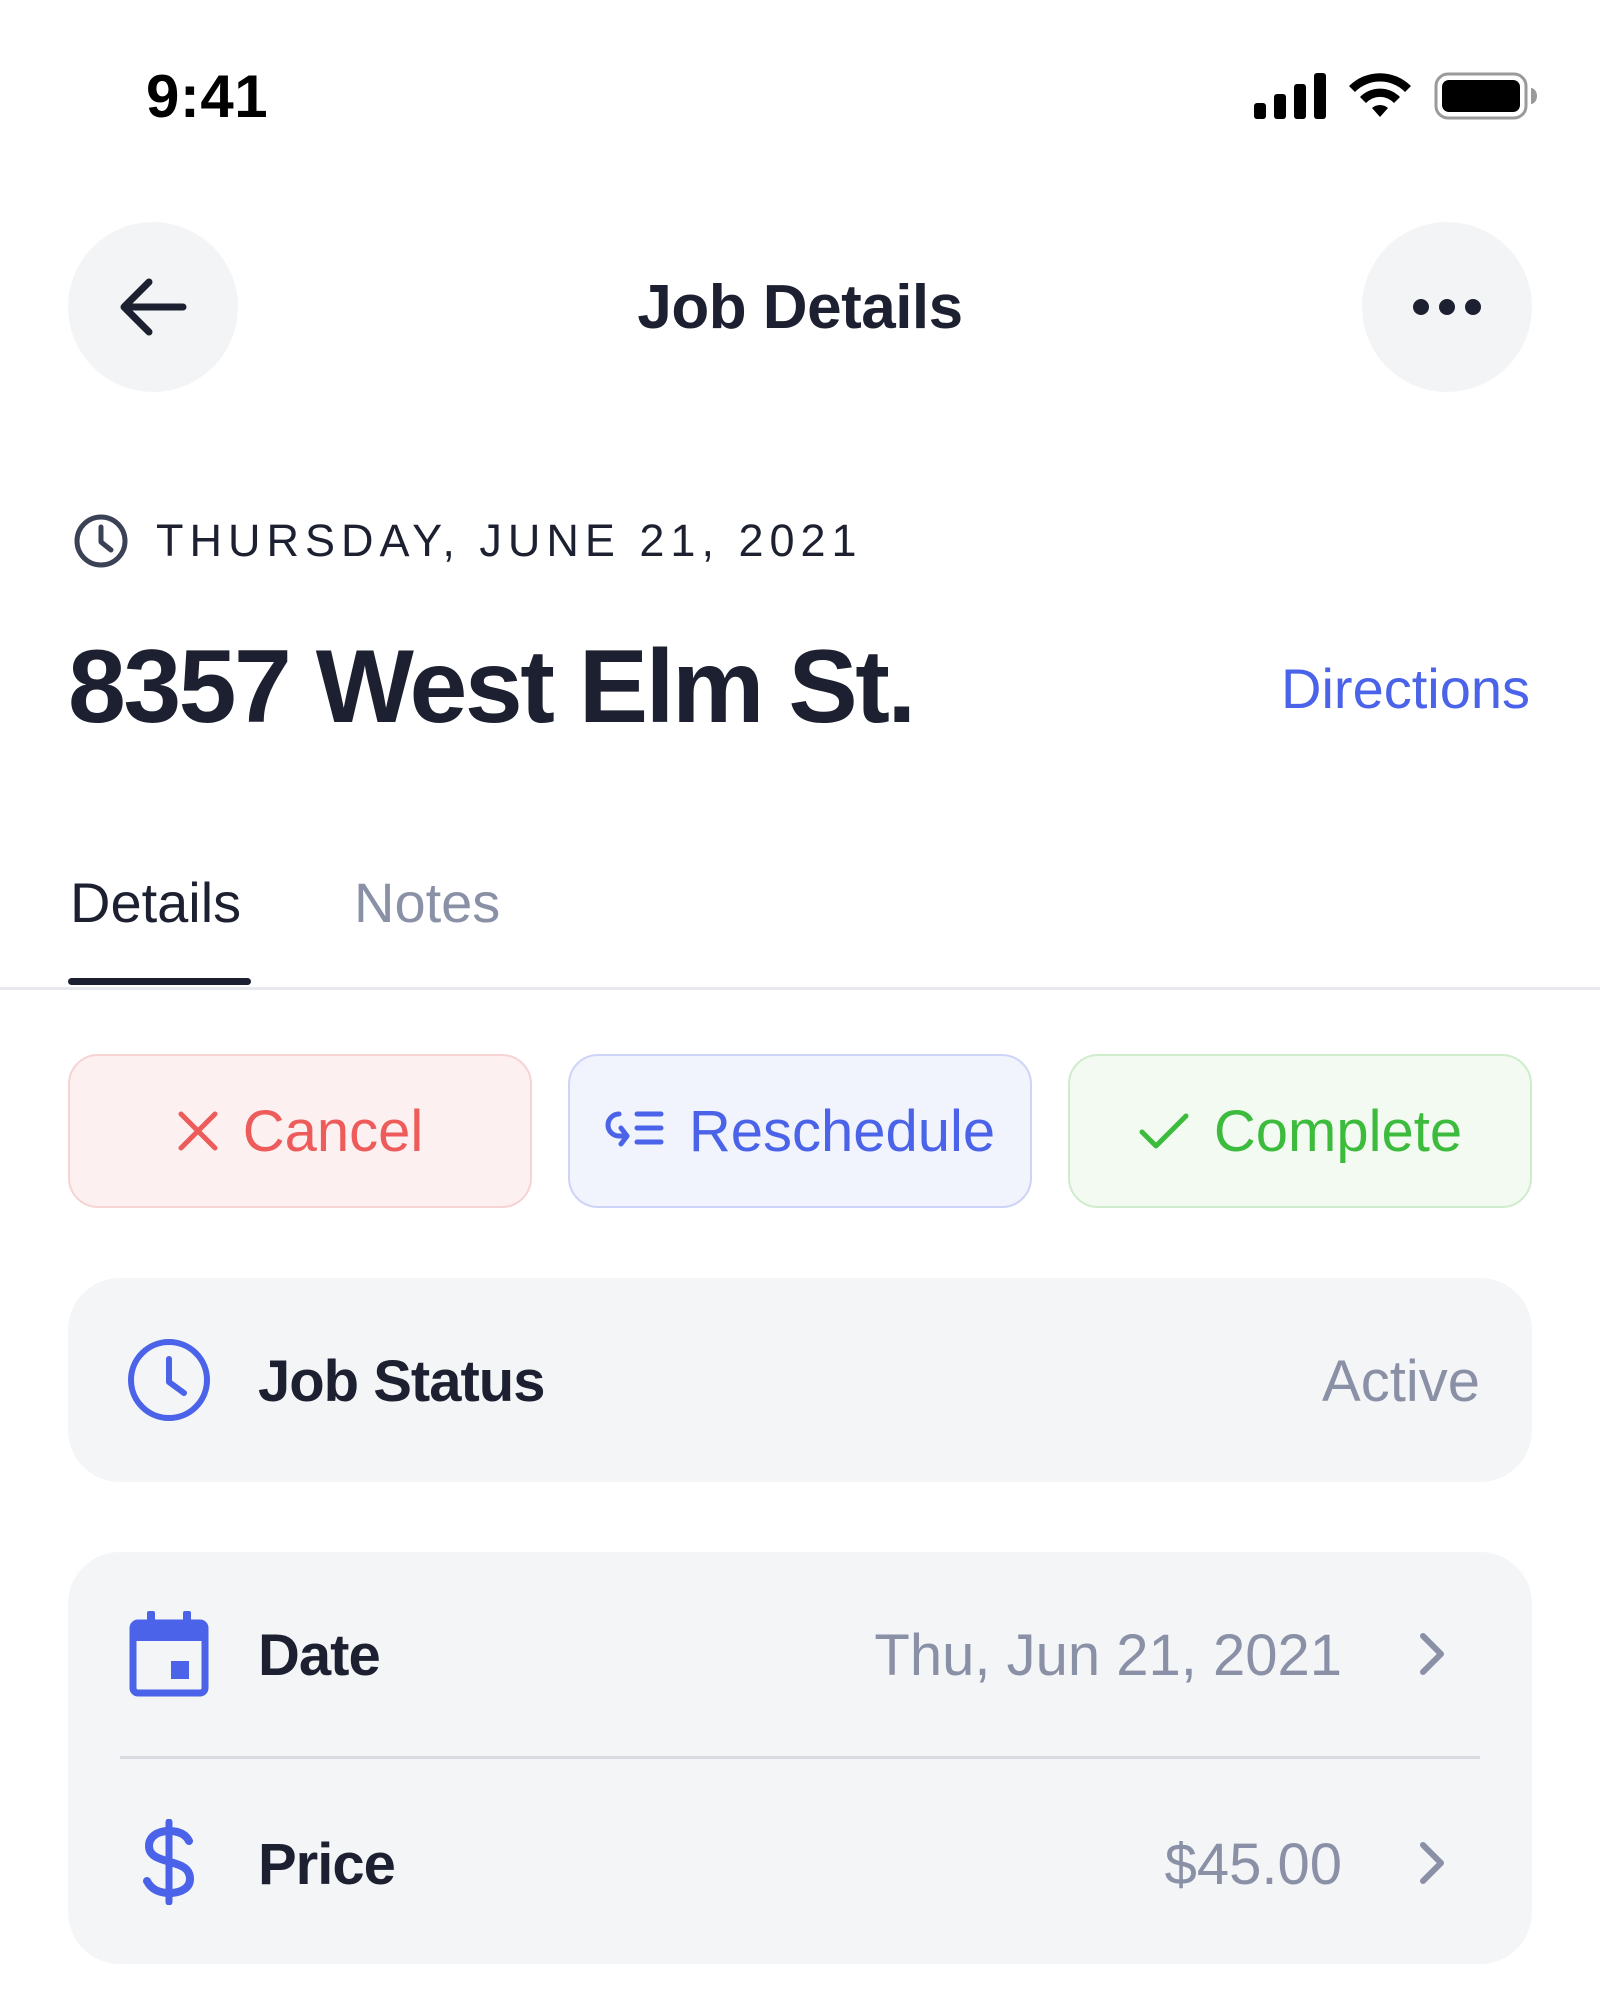 The height and width of the screenshot is (2000, 1600). I want to click on date-row: Date Thu, Jun 21, 2021, so click(800, 1654).